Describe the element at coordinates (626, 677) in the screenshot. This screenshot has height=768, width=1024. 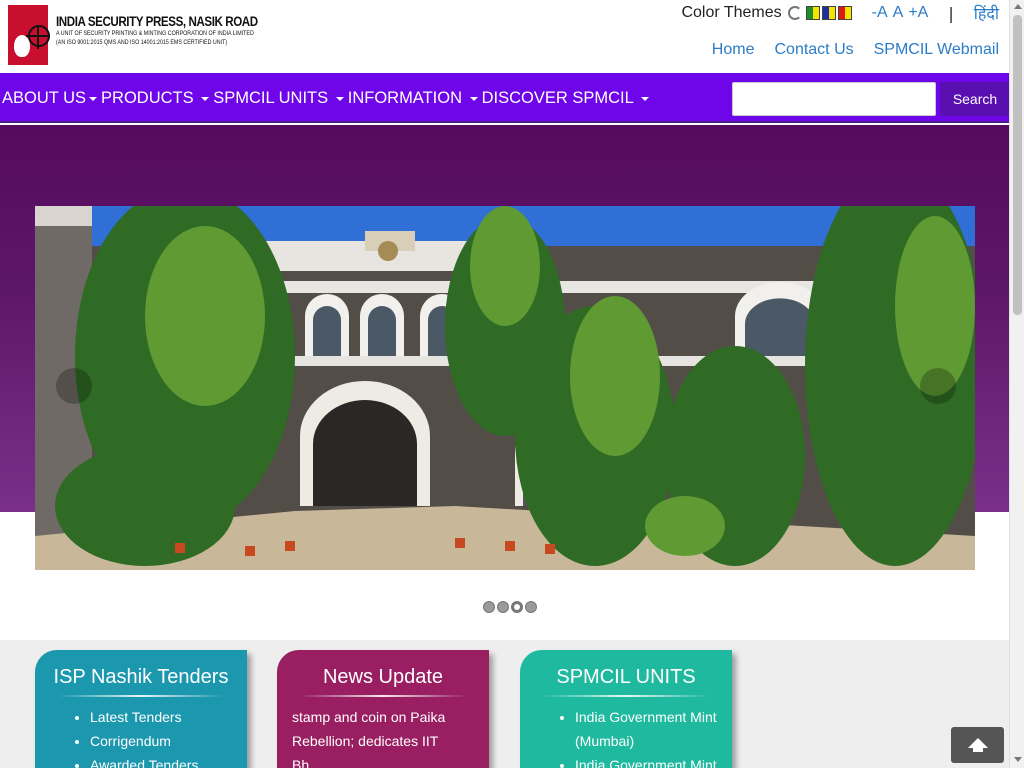
I see `units-card-title: SPMCIL UNITS` at that location.